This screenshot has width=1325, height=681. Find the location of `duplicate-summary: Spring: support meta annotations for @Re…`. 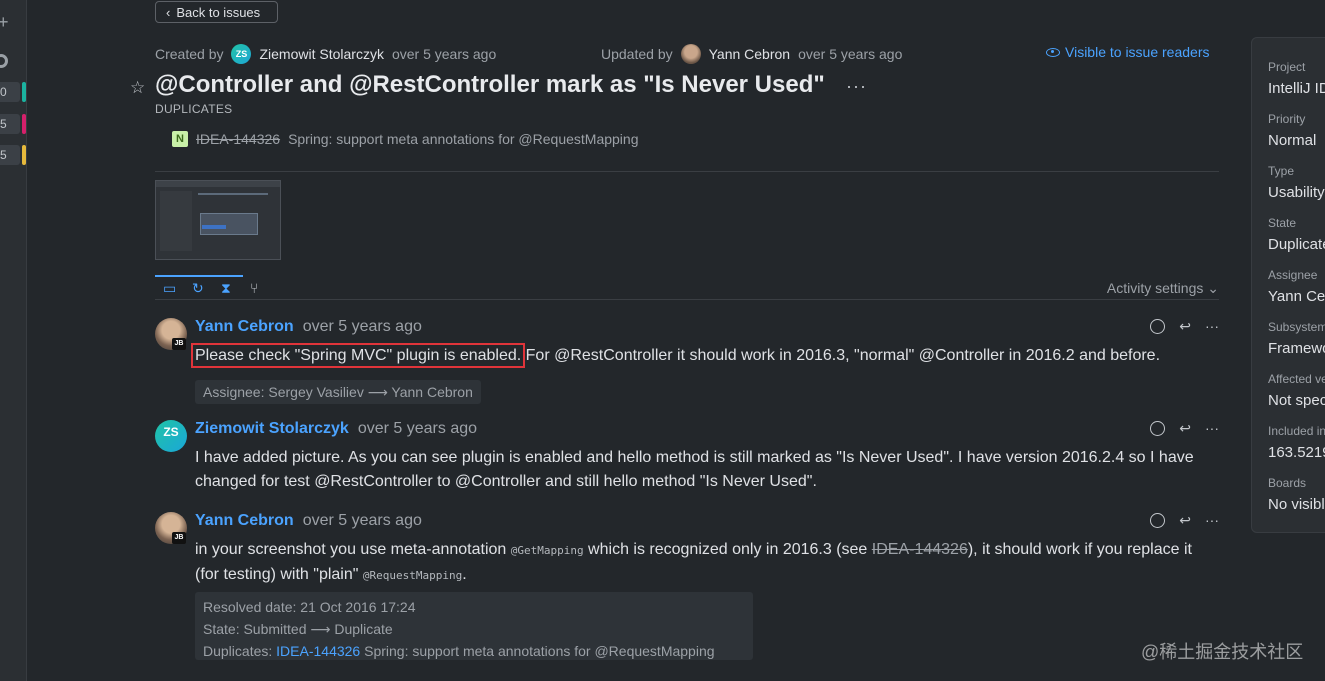

duplicate-summary: Spring: support meta annotations for @Re… is located at coordinates (537, 651).